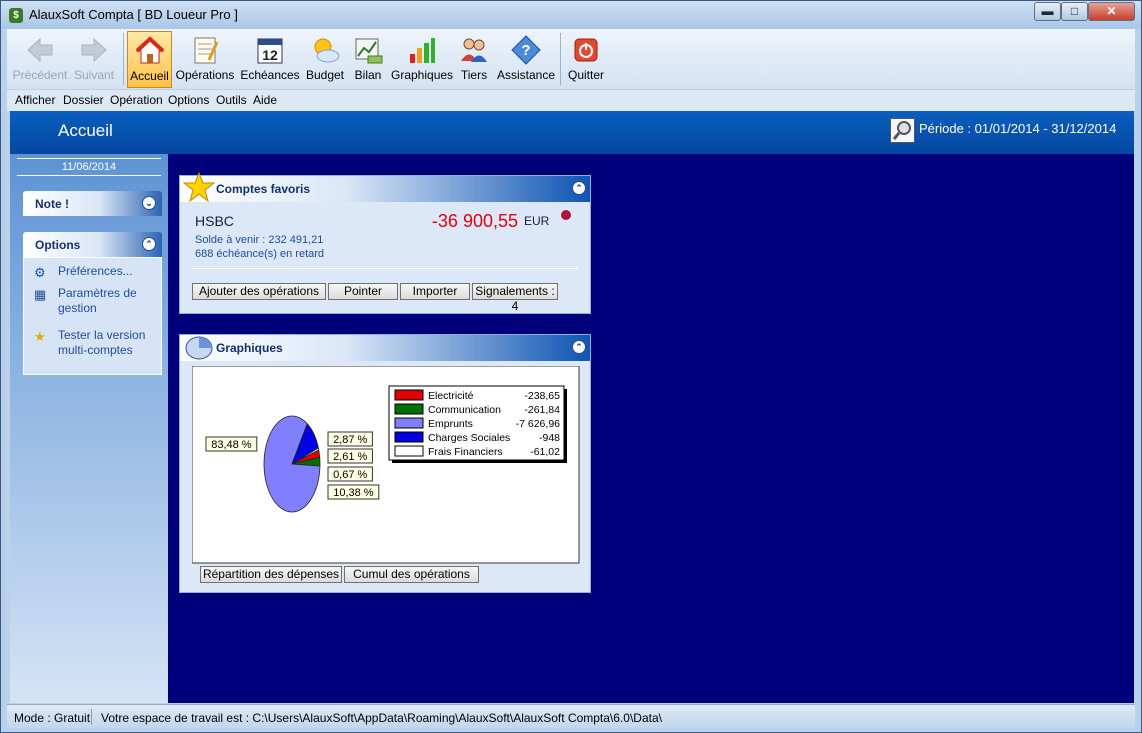 The height and width of the screenshot is (733, 1142). I want to click on menu-options: Options, so click(188, 100).